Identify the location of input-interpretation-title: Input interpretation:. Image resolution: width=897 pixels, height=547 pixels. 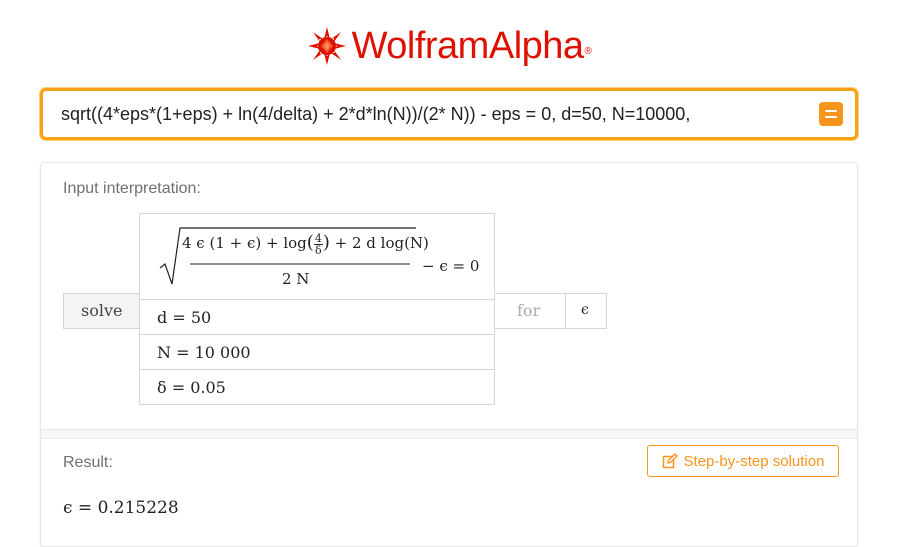
(132, 188).